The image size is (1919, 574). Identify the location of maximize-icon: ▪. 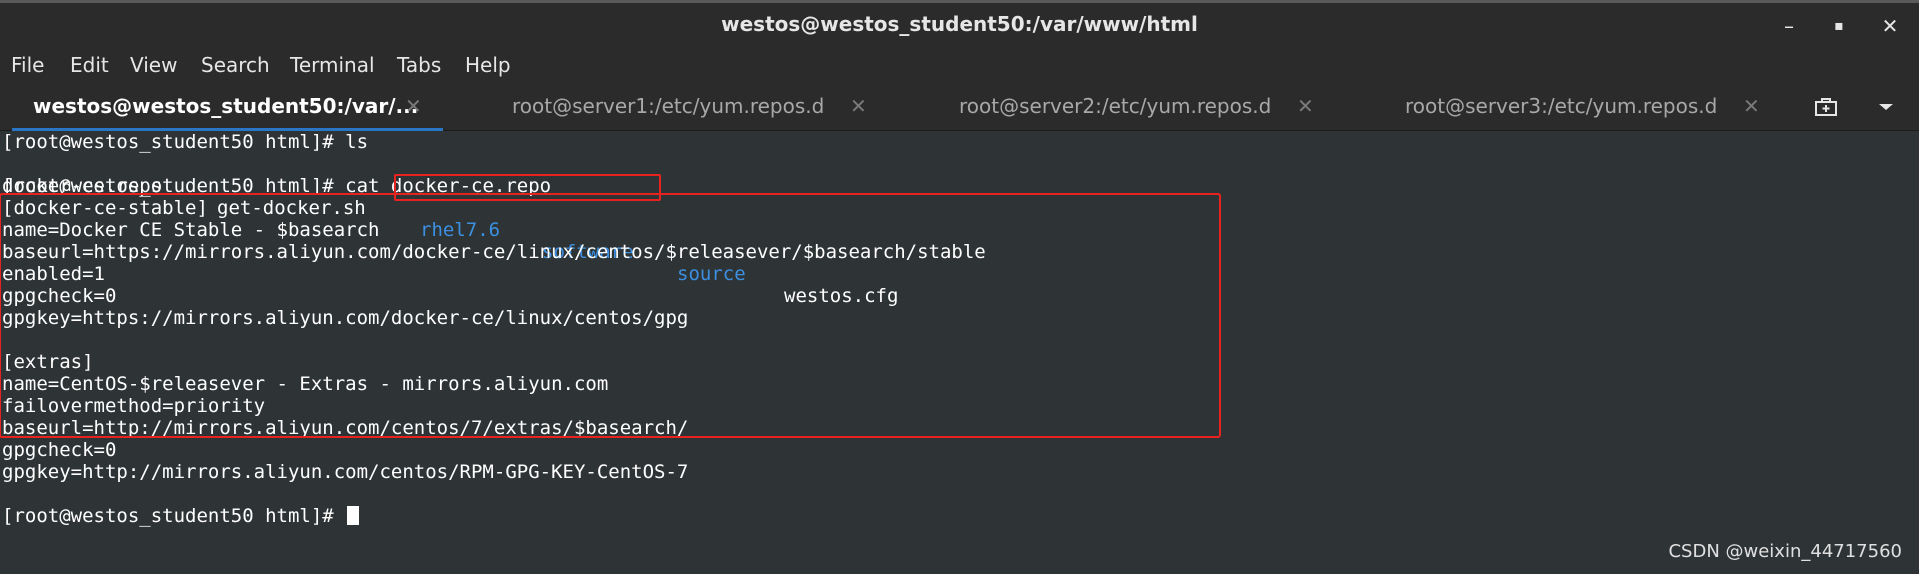
(1839, 26).